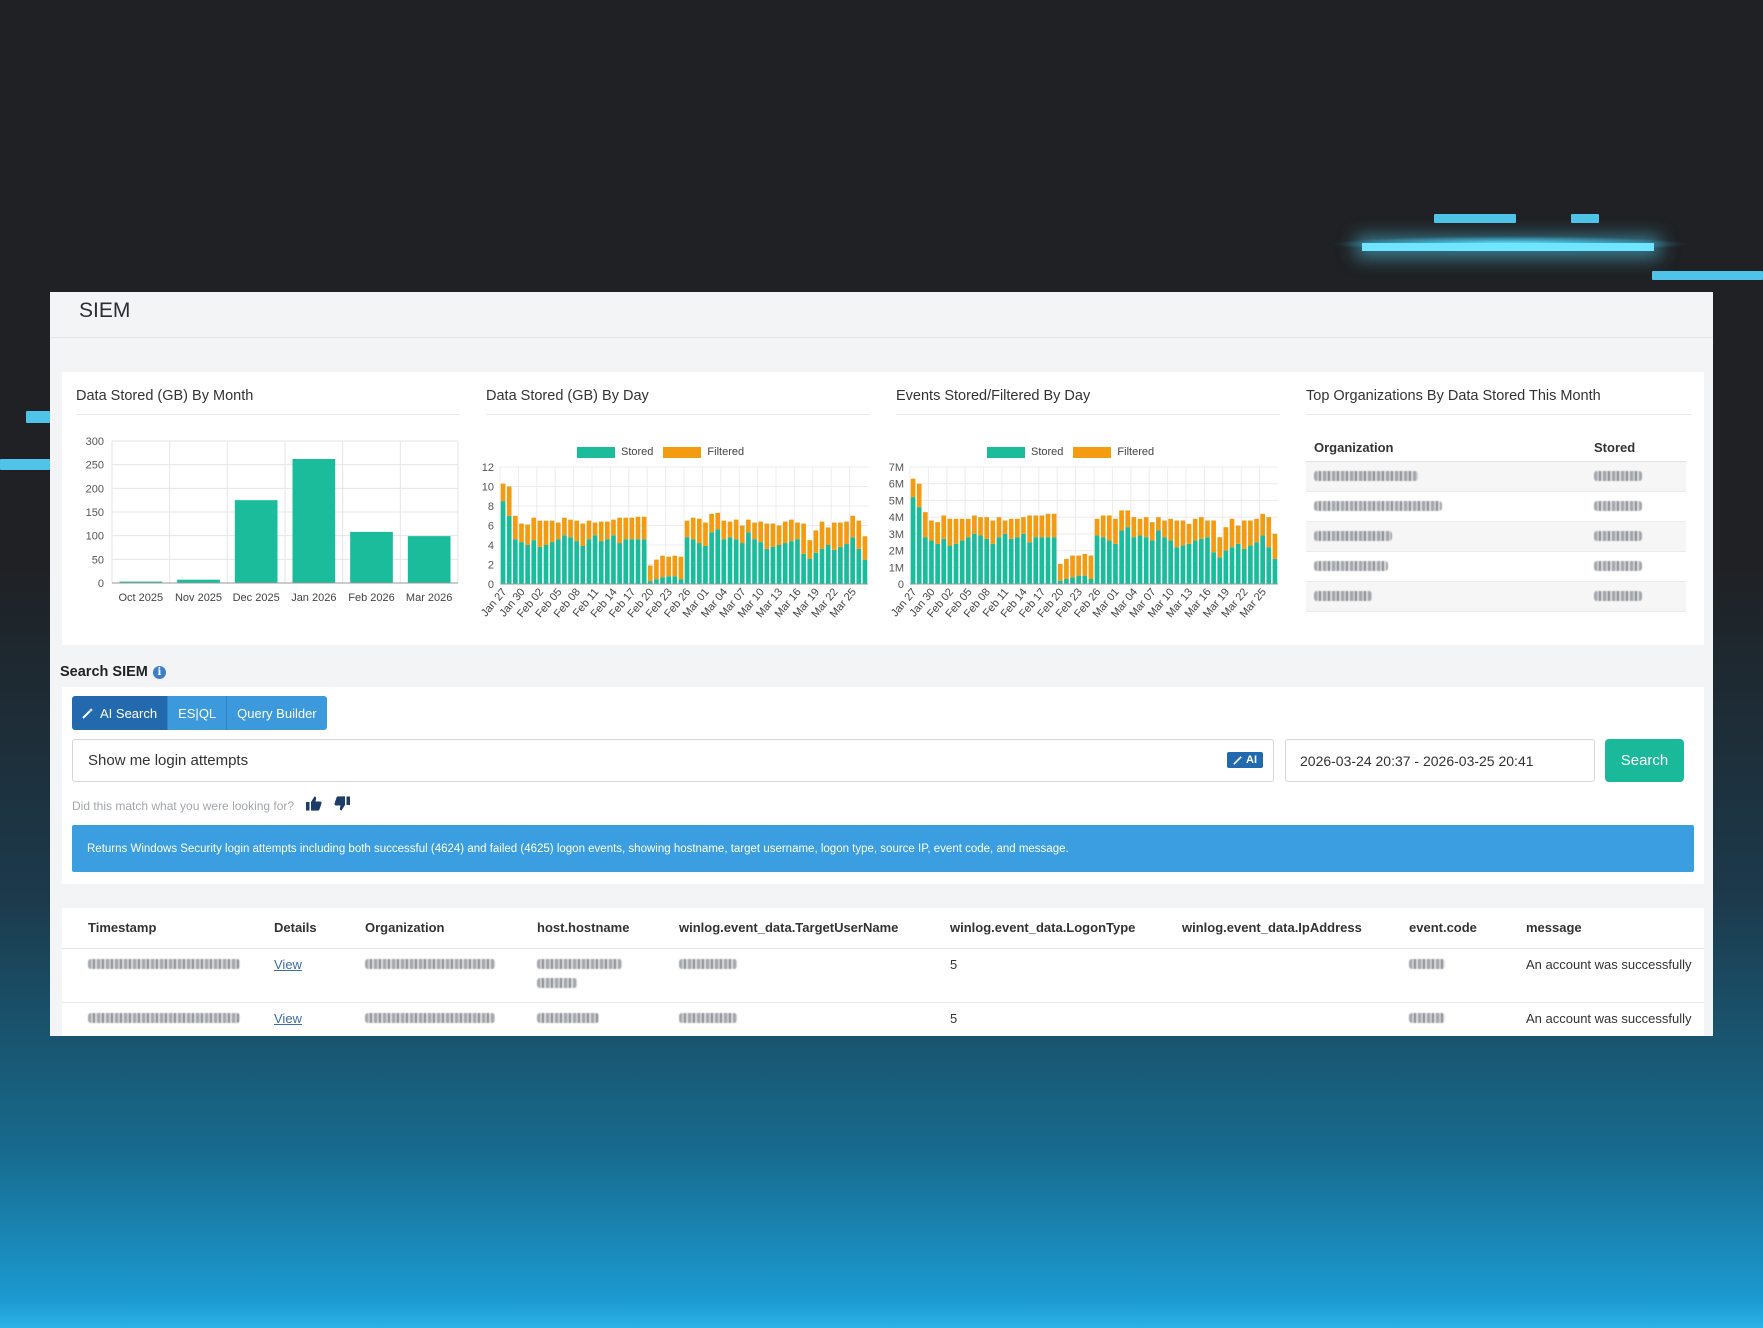 Image resolution: width=1763 pixels, height=1328 pixels. I want to click on date-range-input: 2026-03-24 20:37 - 2026-03-25 20:41, so click(1440, 760).